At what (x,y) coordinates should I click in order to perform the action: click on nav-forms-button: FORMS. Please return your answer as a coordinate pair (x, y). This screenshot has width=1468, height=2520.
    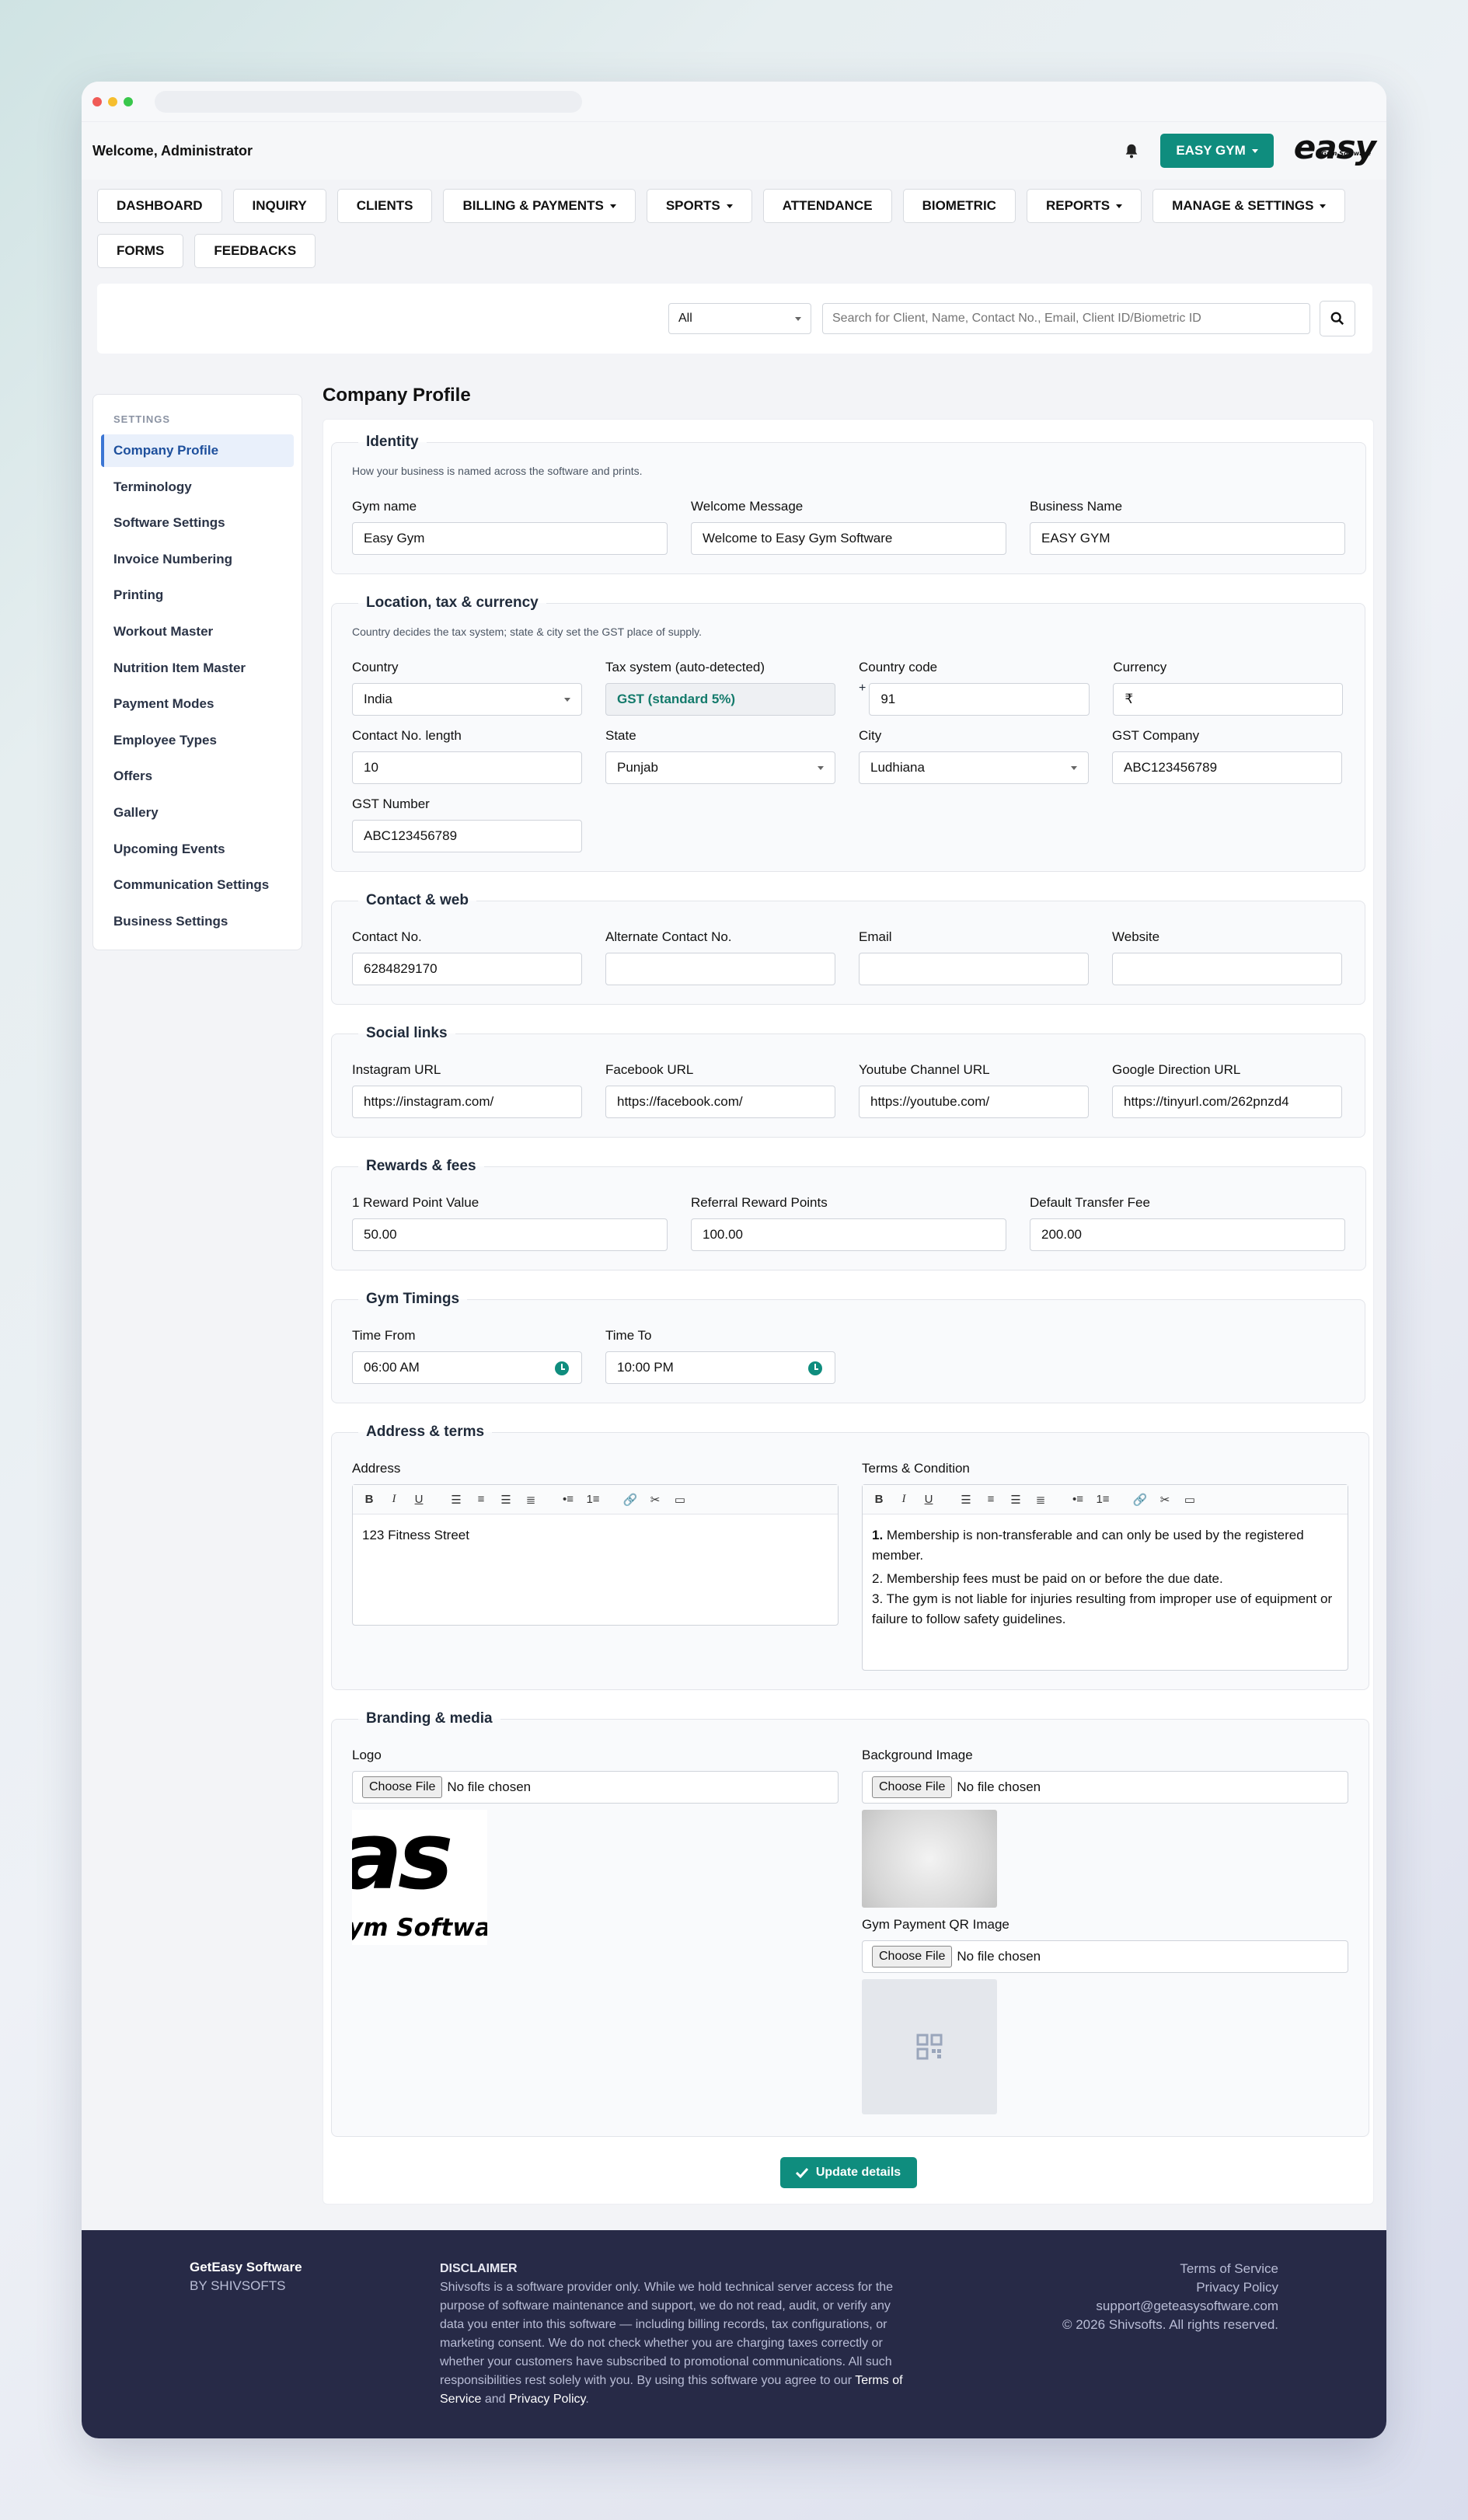
    Looking at the image, I should click on (140, 251).